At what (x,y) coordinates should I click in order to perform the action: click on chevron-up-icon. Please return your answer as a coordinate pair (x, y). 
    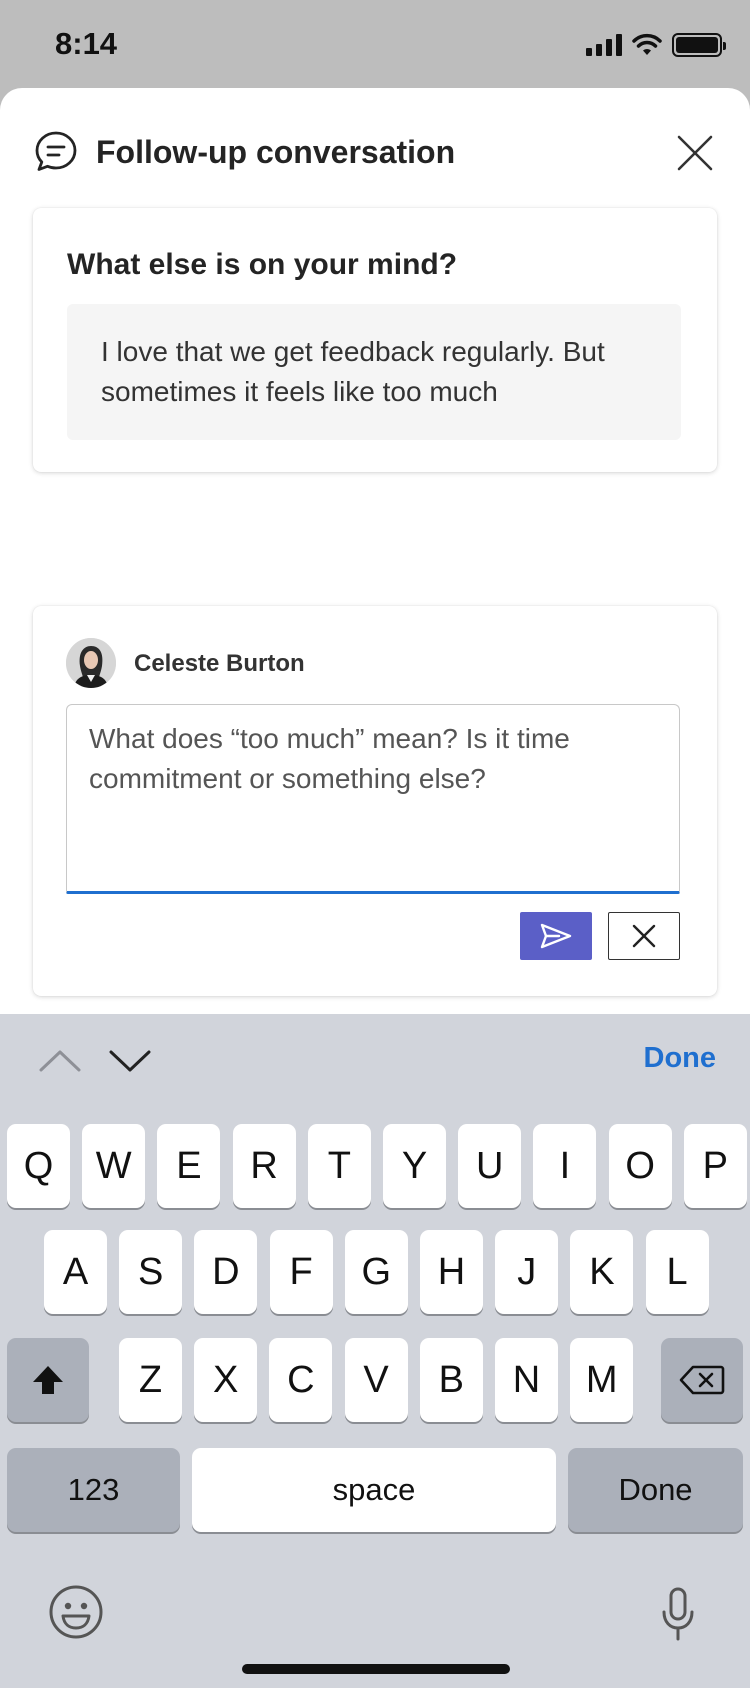
    Looking at the image, I should click on (60, 1061).